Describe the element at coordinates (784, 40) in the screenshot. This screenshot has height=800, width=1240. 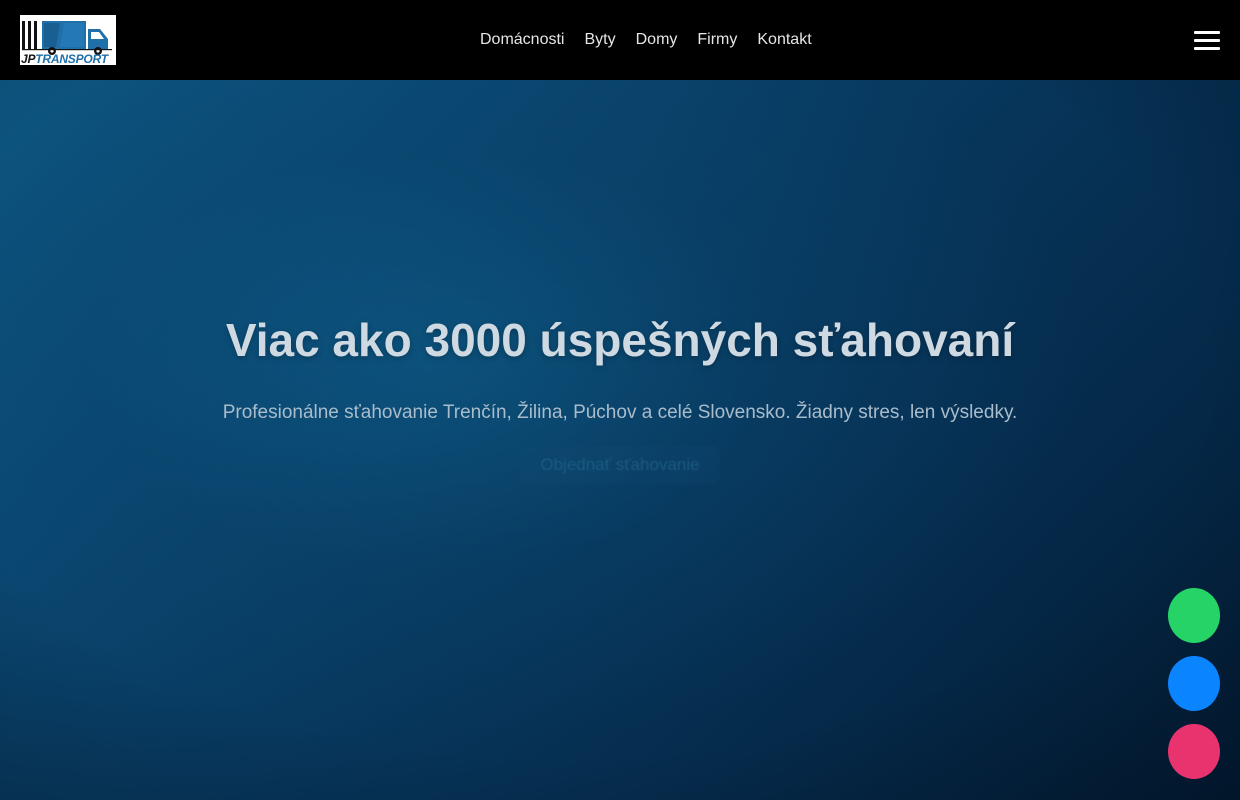
I see `nav-item-kontakt: Kontakt` at that location.